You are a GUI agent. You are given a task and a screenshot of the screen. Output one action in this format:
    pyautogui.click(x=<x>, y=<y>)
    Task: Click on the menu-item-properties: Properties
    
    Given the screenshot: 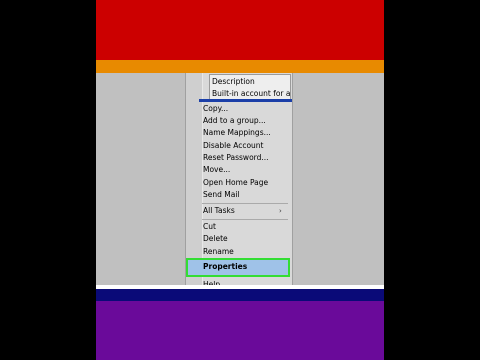 What is the action you would take?
    pyautogui.click(x=225, y=267)
    